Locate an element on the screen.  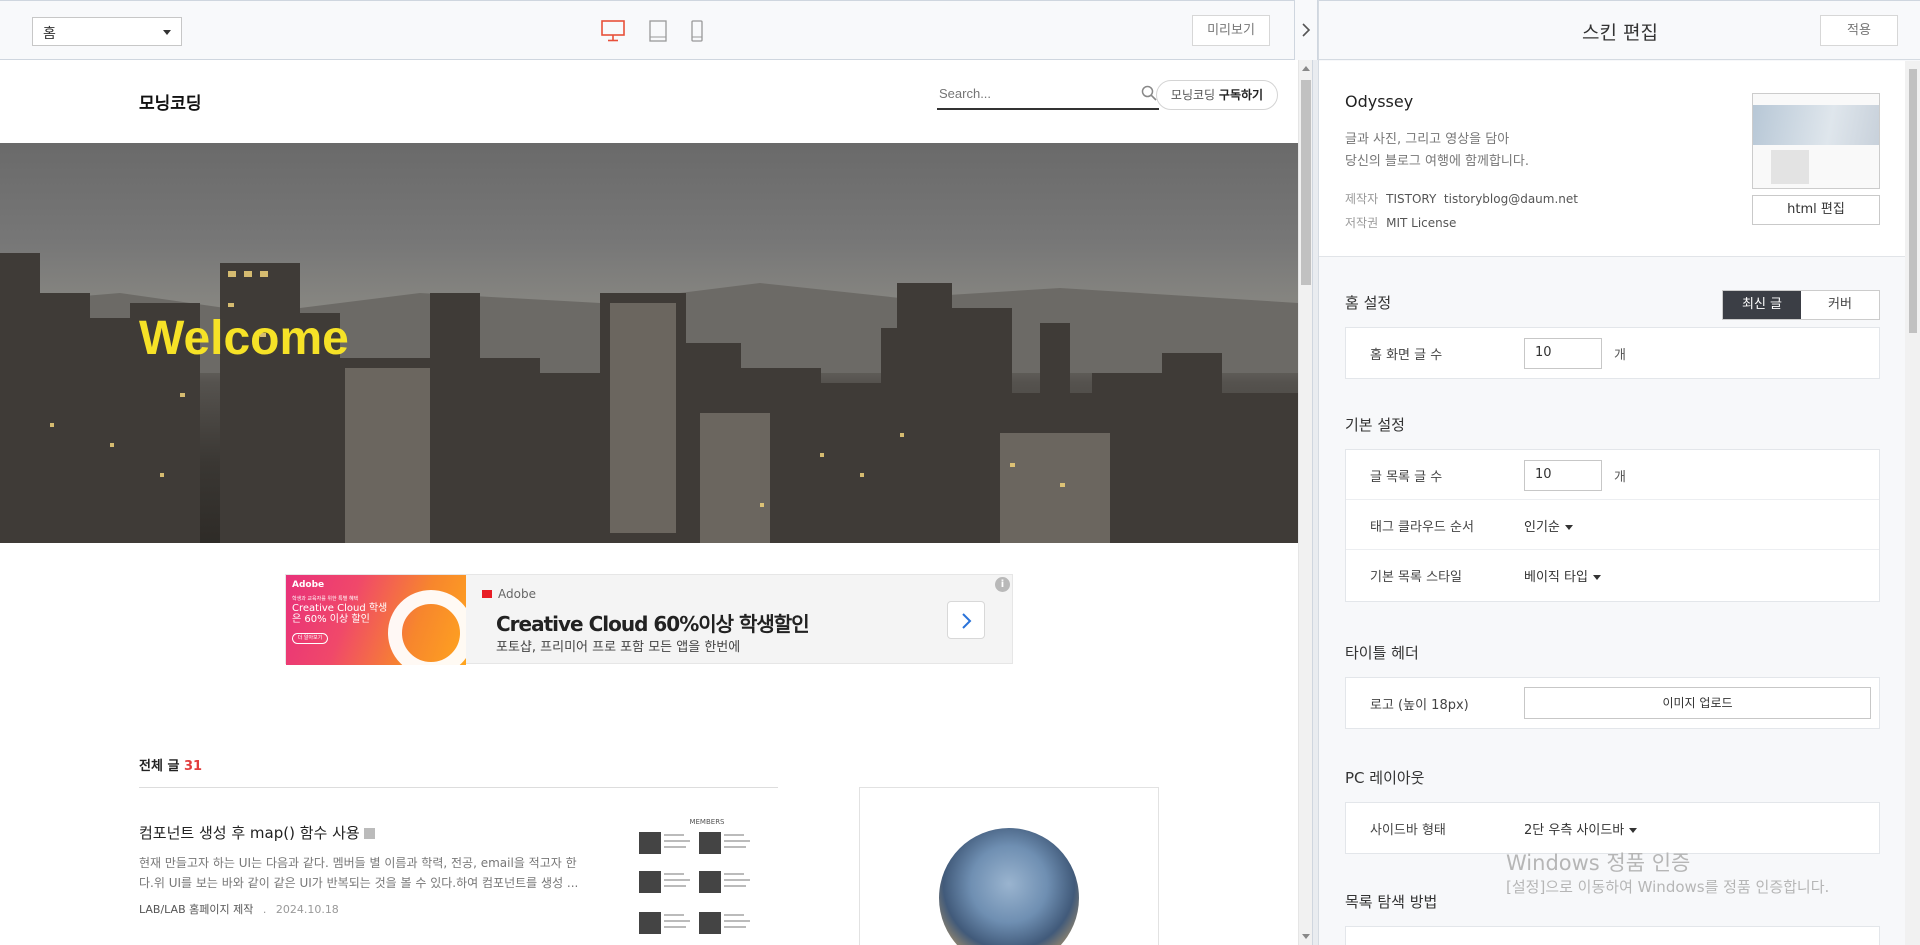
ad-thumb-brand: Adobe is located at coordinates (308, 585).